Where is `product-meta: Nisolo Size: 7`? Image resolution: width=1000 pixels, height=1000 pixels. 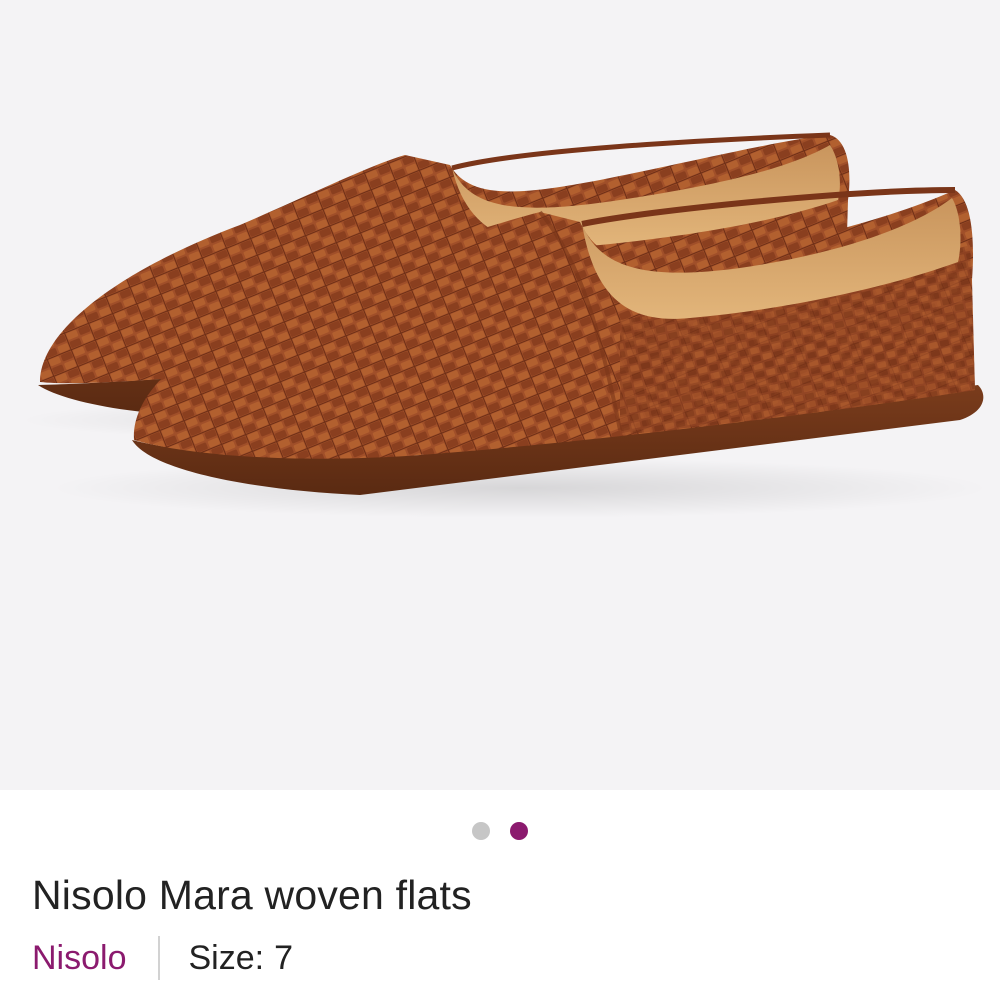 product-meta: Nisolo Size: 7 is located at coordinates (162, 958).